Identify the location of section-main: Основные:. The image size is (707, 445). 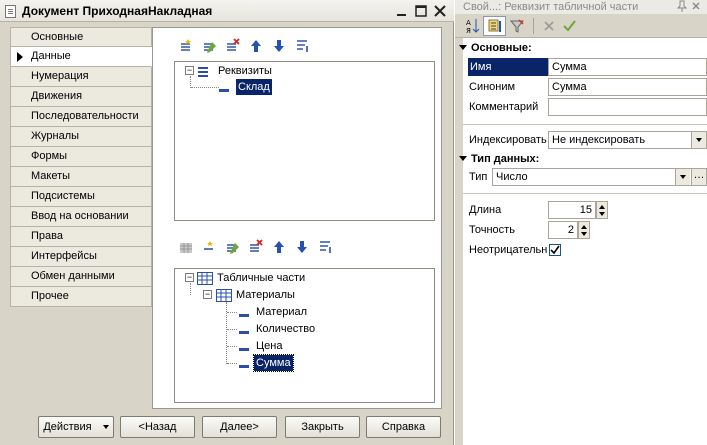
(495, 48).